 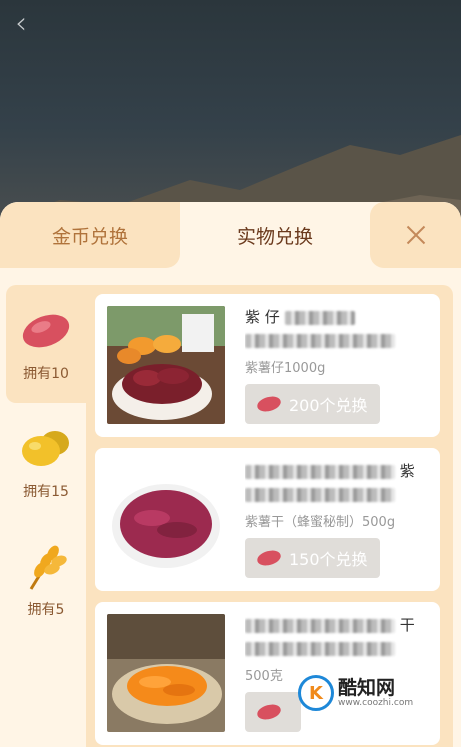 What do you see at coordinates (320, 522) in the screenshot?
I see `product-subtitle: 紫薯干（蜂蜜秘制）500g` at bounding box center [320, 522].